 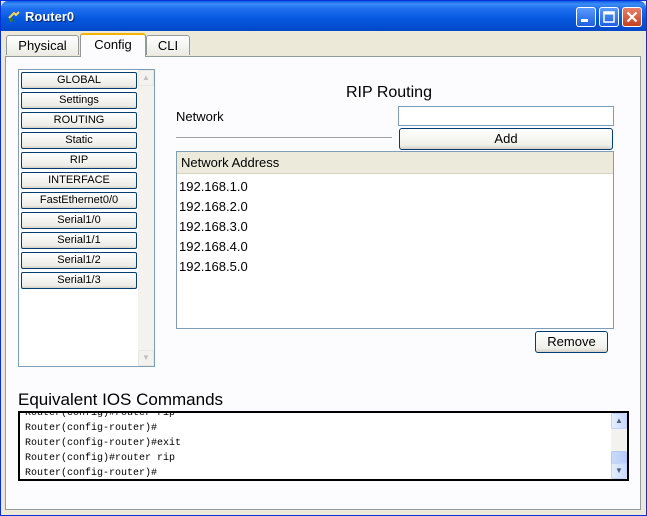 What do you see at coordinates (213, 206) in the screenshot?
I see `list-item: 192.168.2.0` at bounding box center [213, 206].